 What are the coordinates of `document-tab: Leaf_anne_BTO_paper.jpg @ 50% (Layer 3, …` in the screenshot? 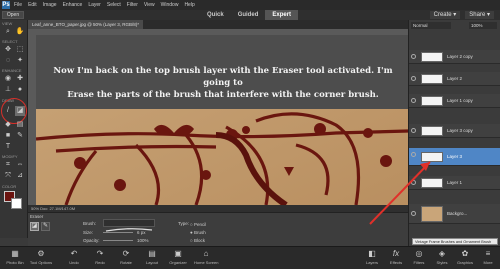 It's located at (86, 24).